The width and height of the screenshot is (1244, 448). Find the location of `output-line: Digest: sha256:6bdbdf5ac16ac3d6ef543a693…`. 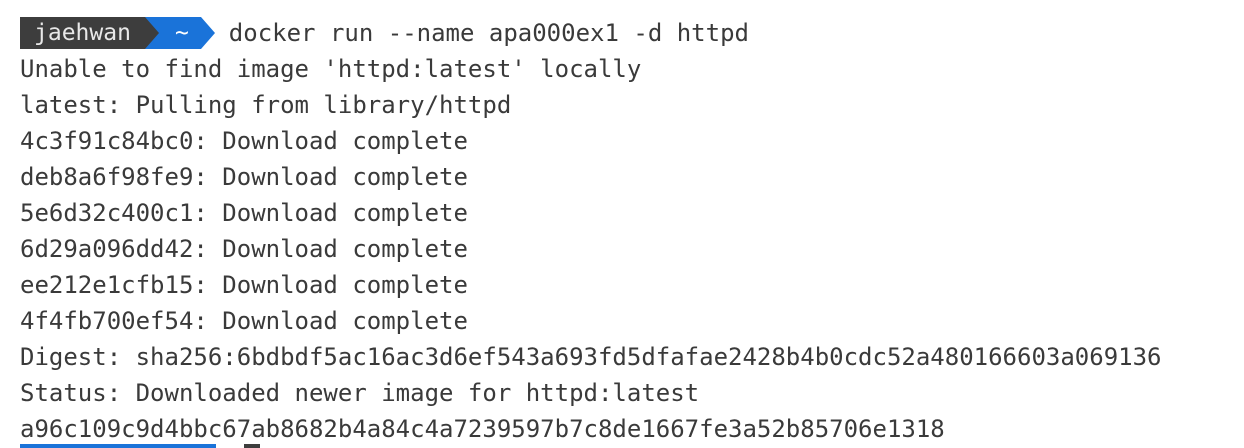

output-line: Digest: sha256:6bdbdf5ac16ac3d6ef543a693… is located at coordinates (591, 357).